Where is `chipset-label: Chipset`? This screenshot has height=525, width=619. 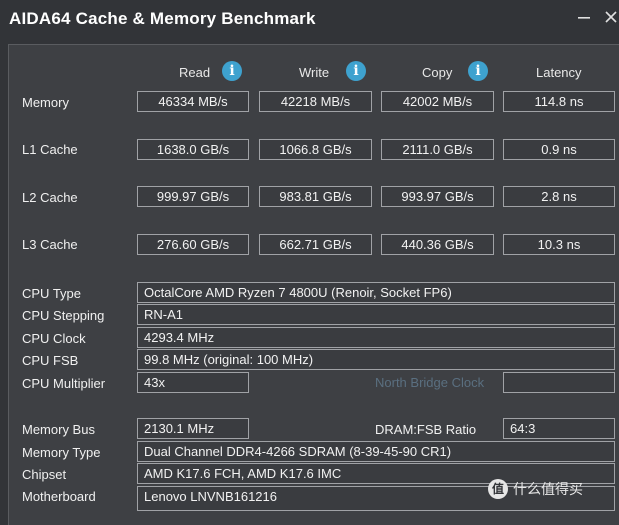
chipset-label: Chipset is located at coordinates (44, 474).